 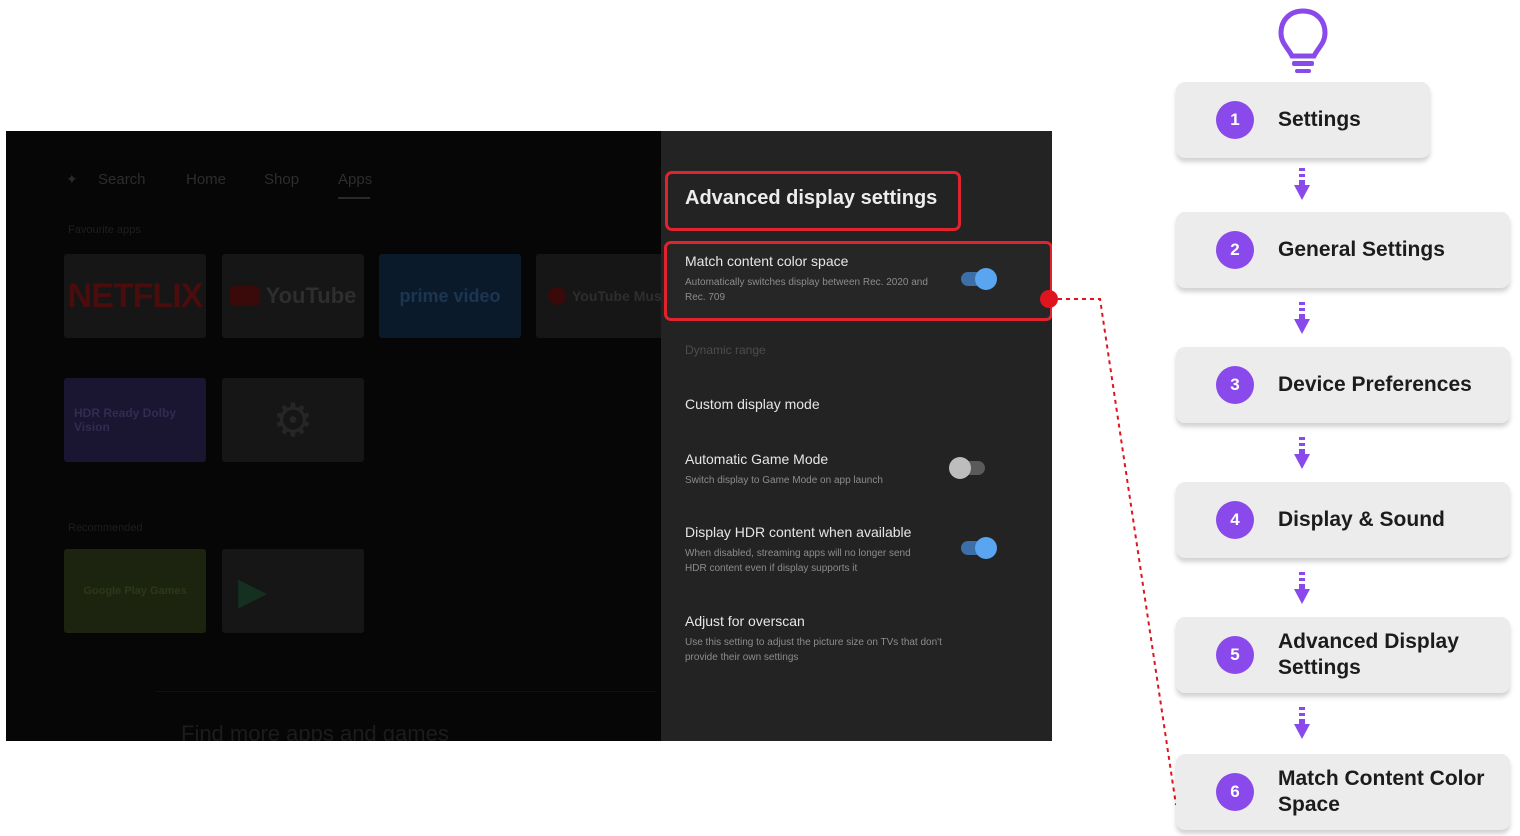 I want to click on step-2: 2 General Settings, so click(x=1343, y=250).